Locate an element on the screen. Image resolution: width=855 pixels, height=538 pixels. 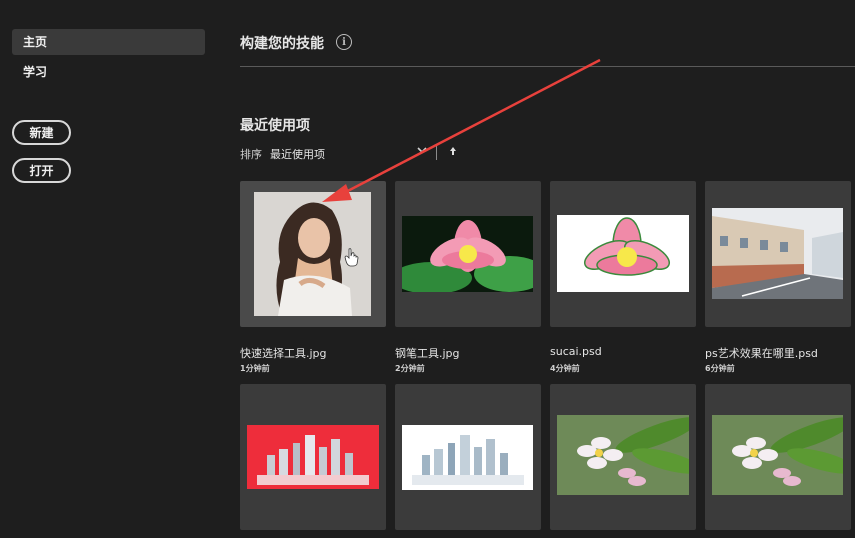
file-name: 钢笔工具.jpg is located at coordinates (427, 353).